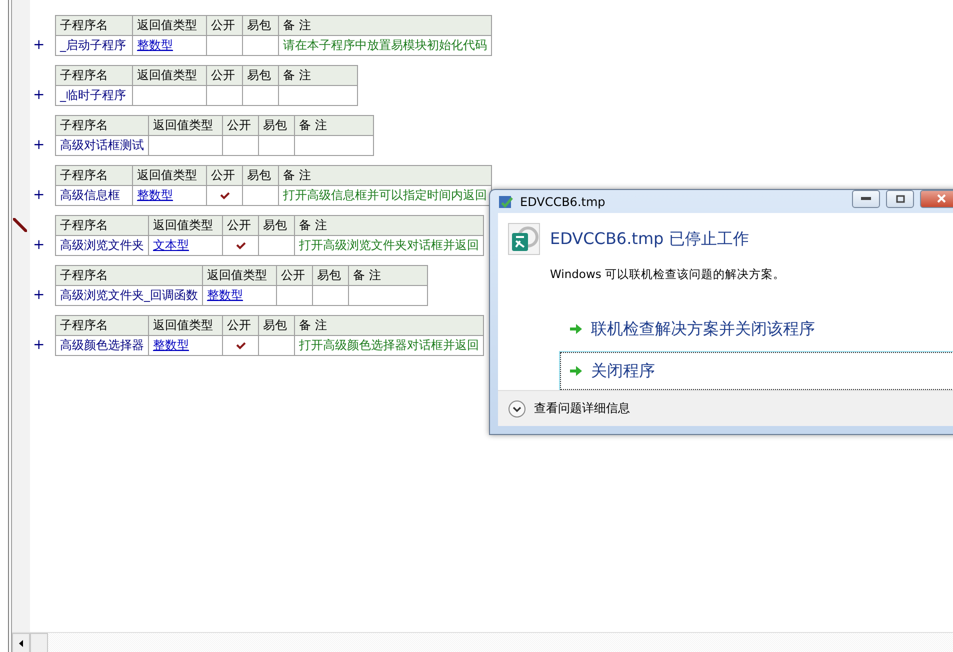 The image size is (953, 652). I want to click on return-type-cell: 文本型, so click(185, 246).